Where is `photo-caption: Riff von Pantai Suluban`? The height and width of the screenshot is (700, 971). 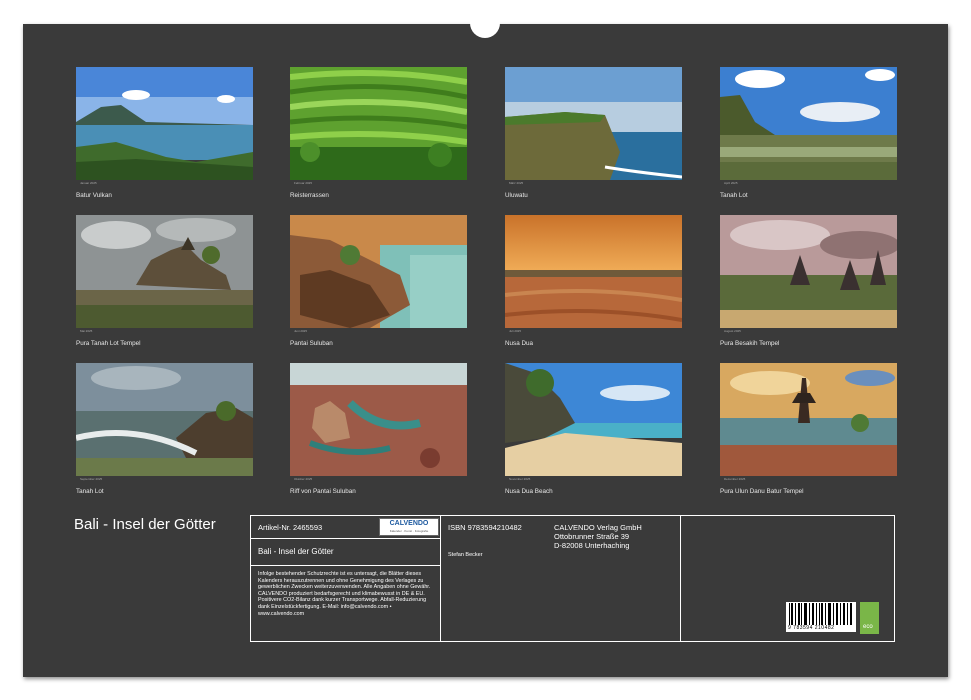 photo-caption: Riff von Pantai Suluban is located at coordinates (323, 491).